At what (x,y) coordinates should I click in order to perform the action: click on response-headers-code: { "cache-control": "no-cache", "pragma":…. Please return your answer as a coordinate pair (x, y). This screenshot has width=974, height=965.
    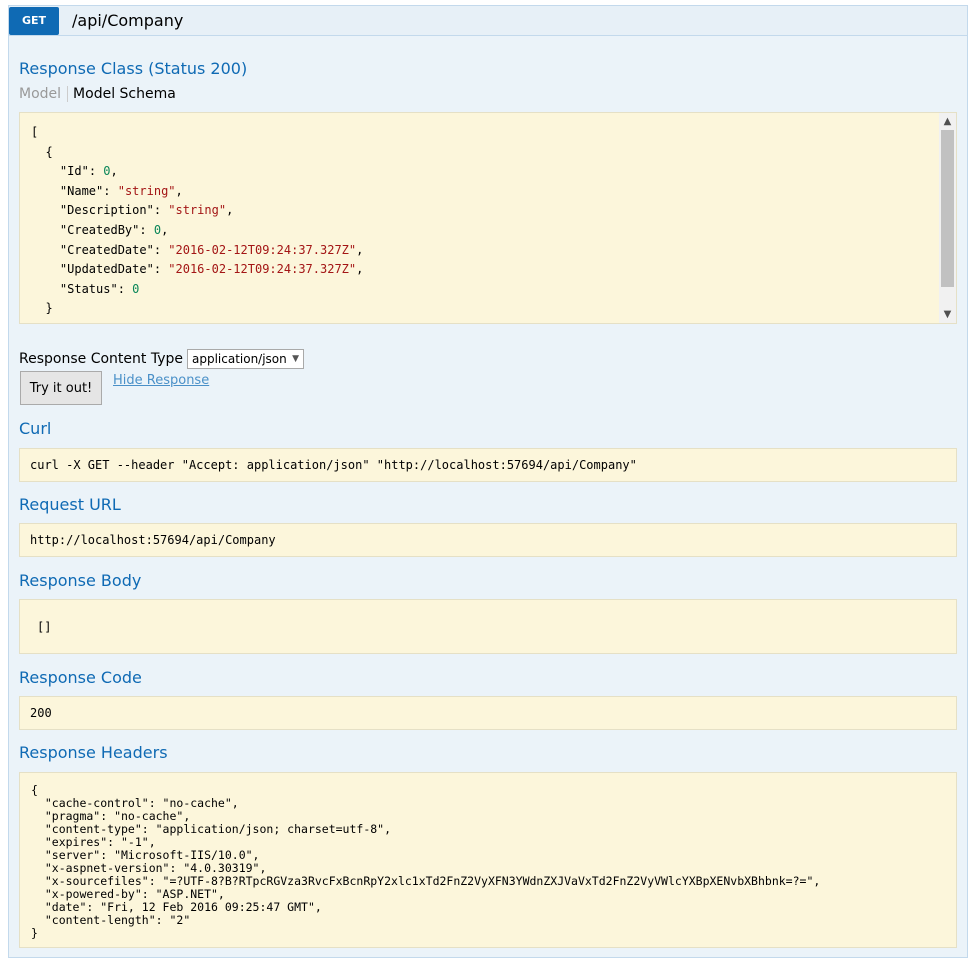
    Looking at the image, I should click on (426, 861).